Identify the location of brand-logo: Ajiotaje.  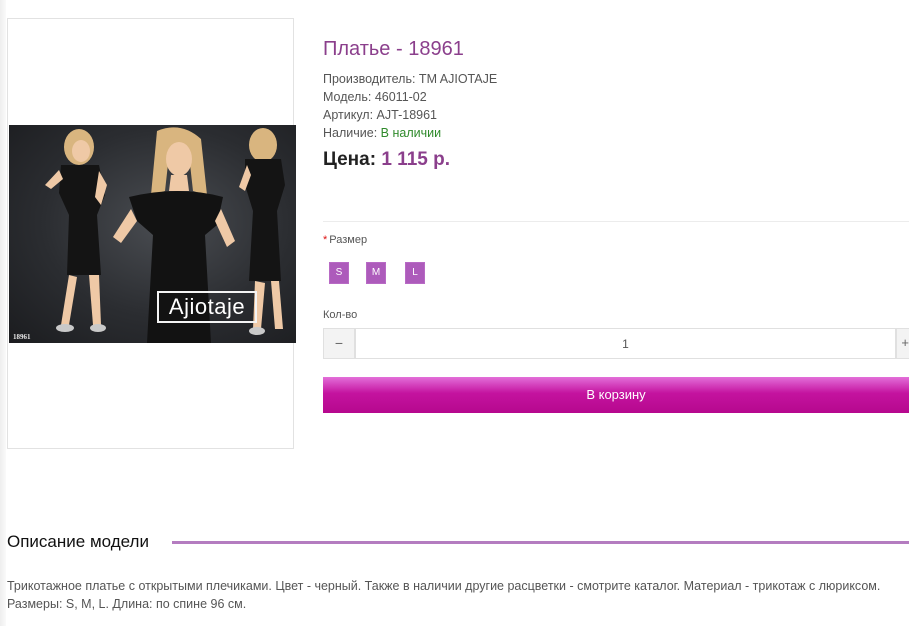
(207, 307).